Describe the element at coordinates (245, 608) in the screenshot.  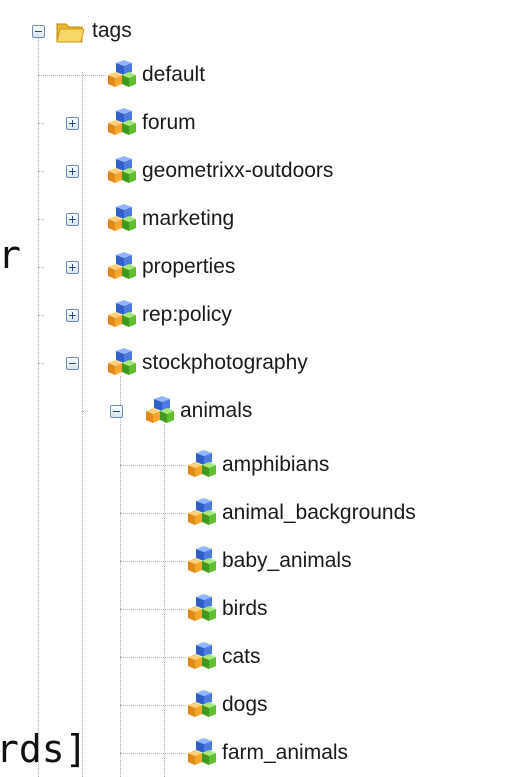
I see `tree-node-label: birds` at that location.